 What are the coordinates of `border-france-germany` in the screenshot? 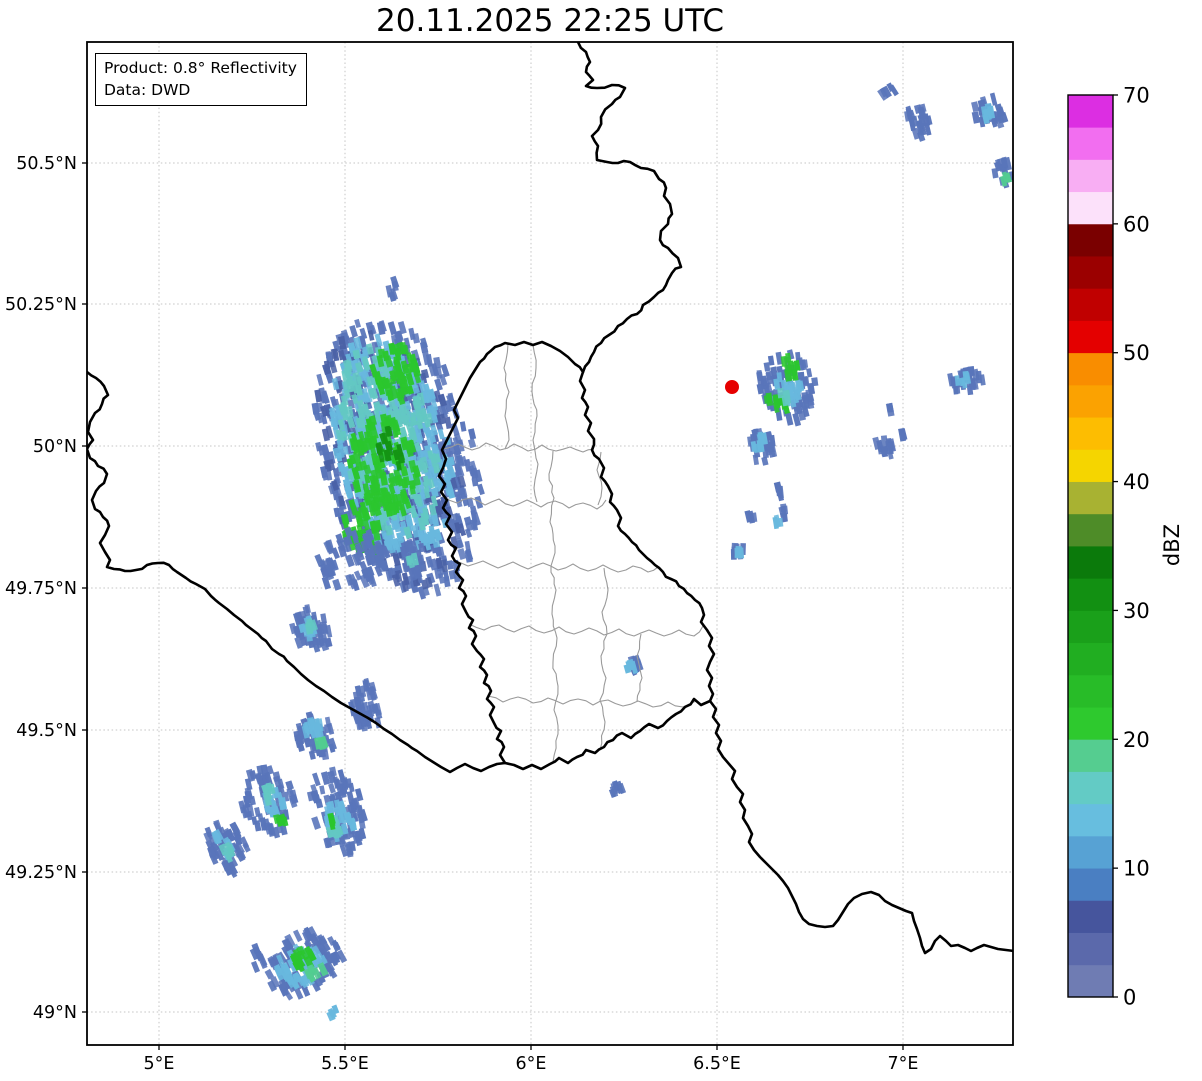 It's located at (860, 827).